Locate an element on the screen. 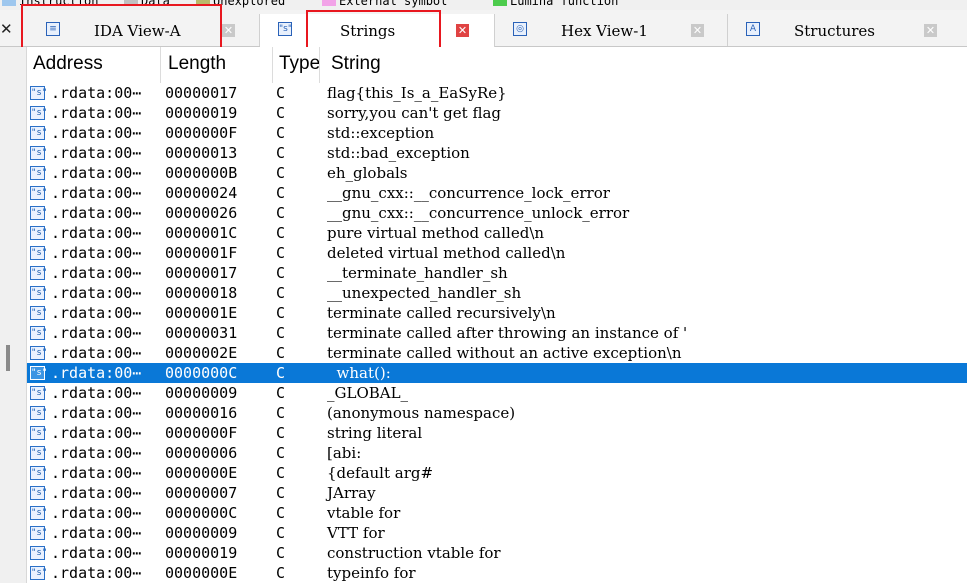  string-cell: terminate called recursively\n is located at coordinates (441, 313).